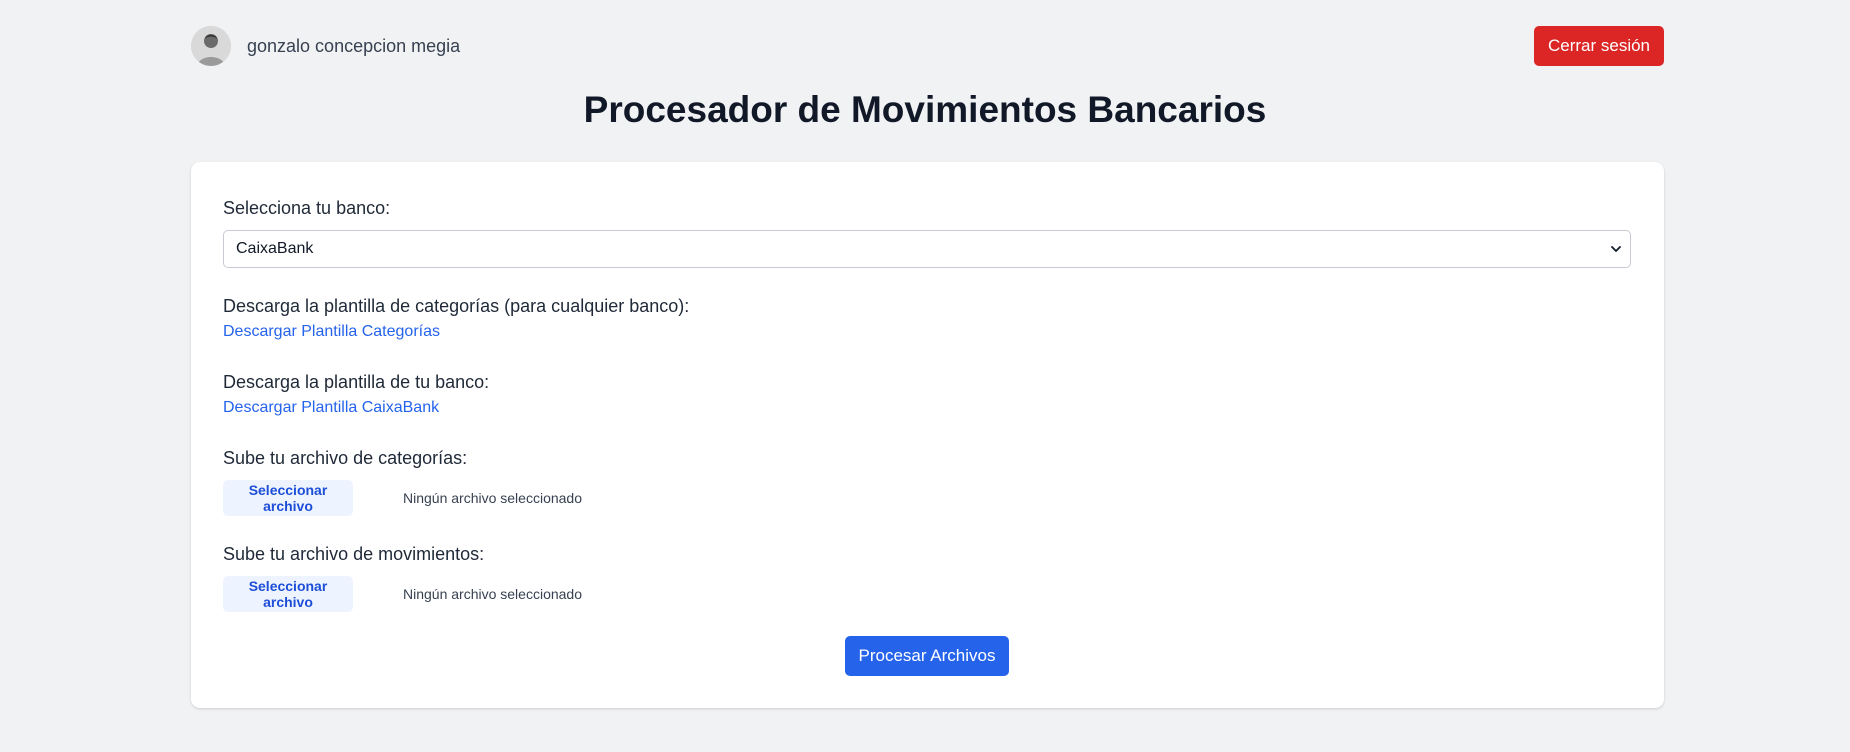 The height and width of the screenshot is (752, 1850). What do you see at coordinates (356, 382) in the screenshot?
I see `bank-template-label: Descarga la plantilla de tu banco:` at bounding box center [356, 382].